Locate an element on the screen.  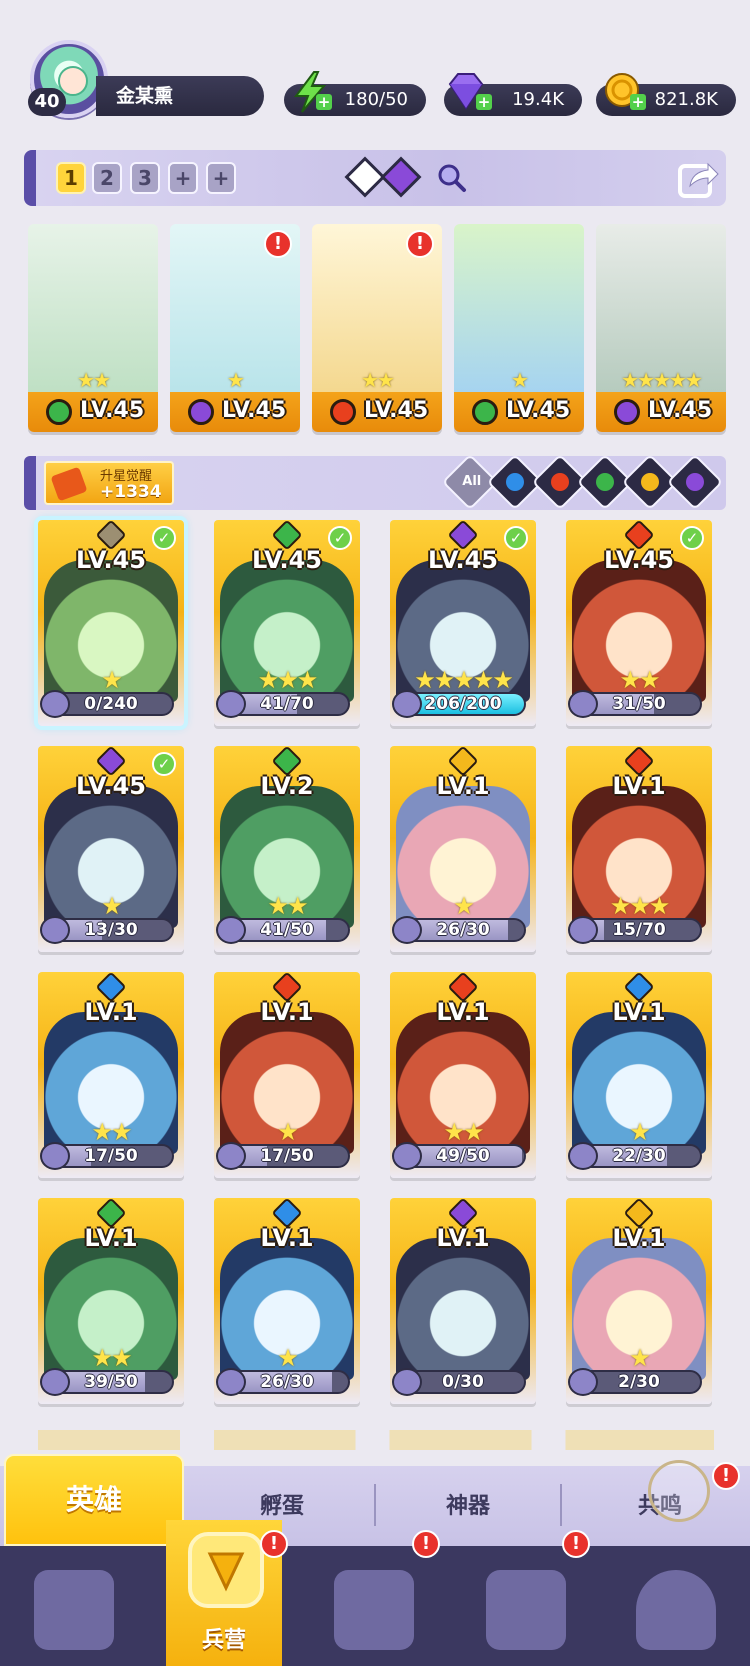
tab-divider is located at coordinates (375, 1505).